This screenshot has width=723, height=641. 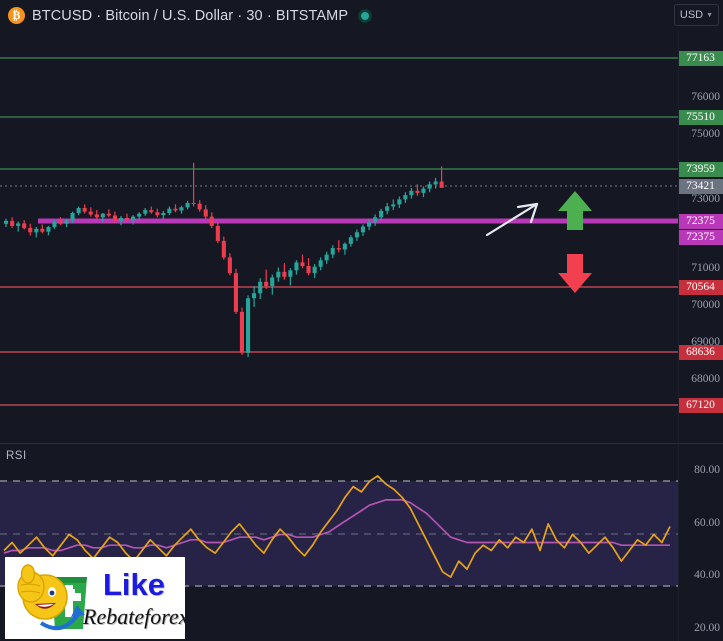 I want to click on price-tick-label: 76000, so click(x=705, y=97).